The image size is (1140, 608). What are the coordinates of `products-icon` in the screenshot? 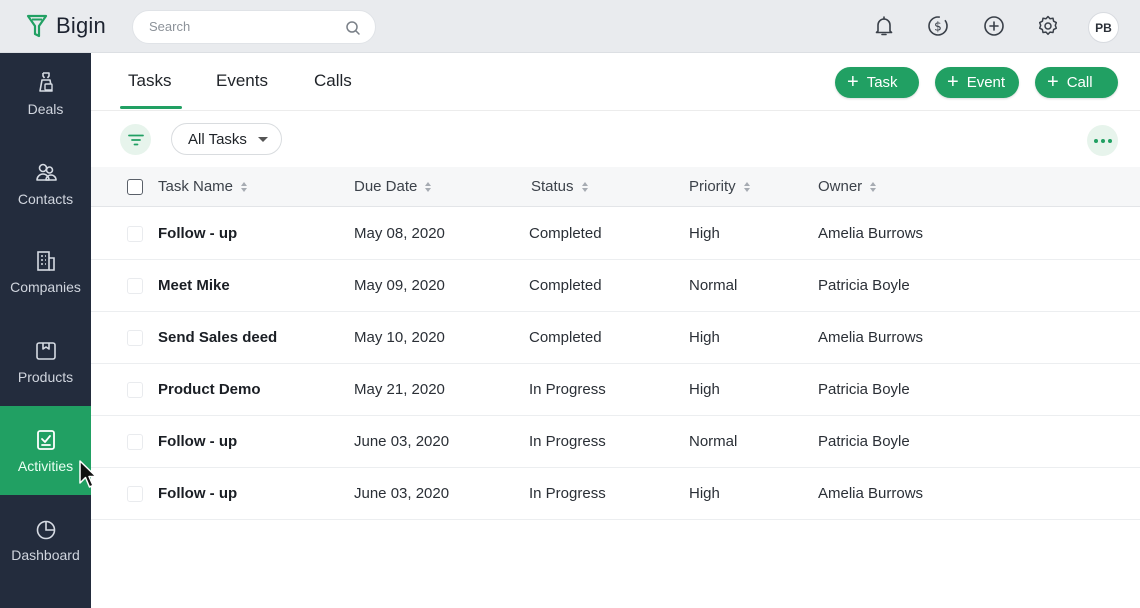 It's located at (45, 351).